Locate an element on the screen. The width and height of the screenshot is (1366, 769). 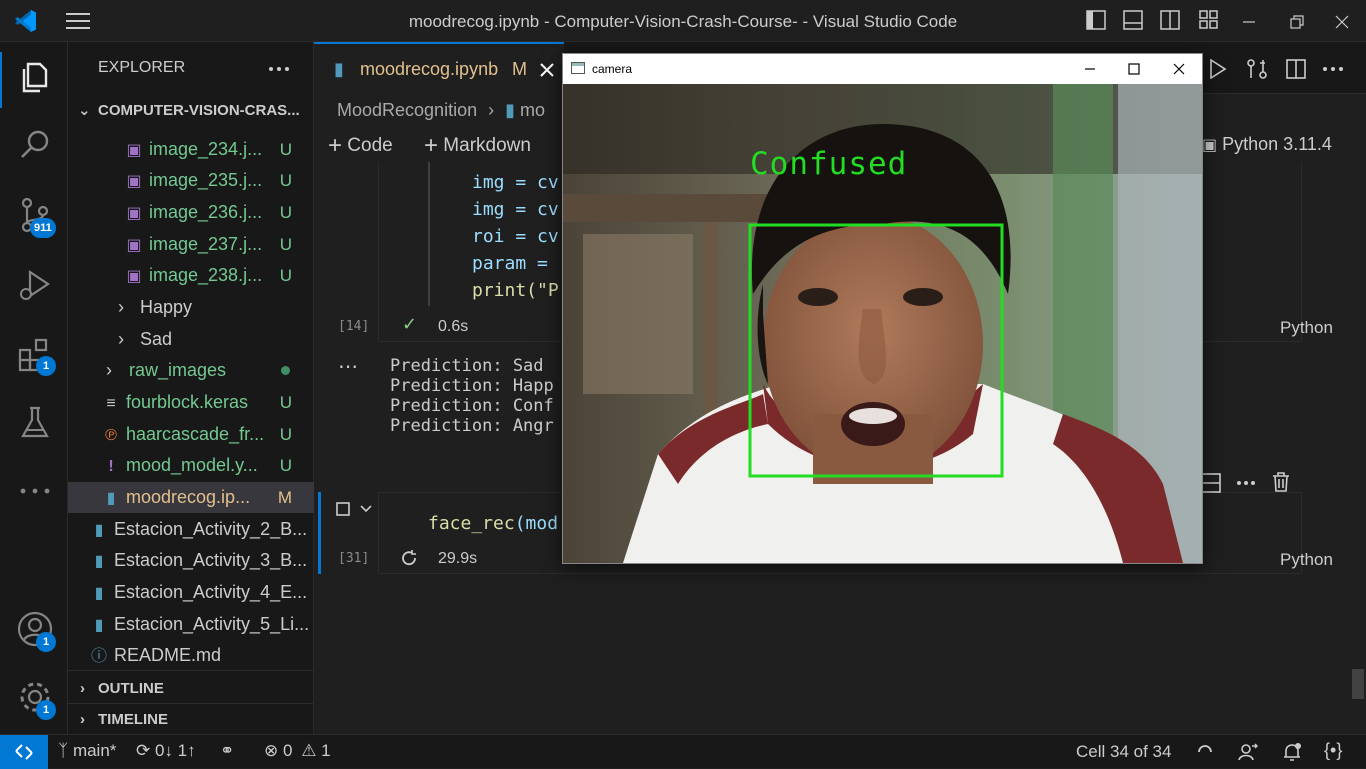
code-line: roi = cv is located at coordinates (515, 236).